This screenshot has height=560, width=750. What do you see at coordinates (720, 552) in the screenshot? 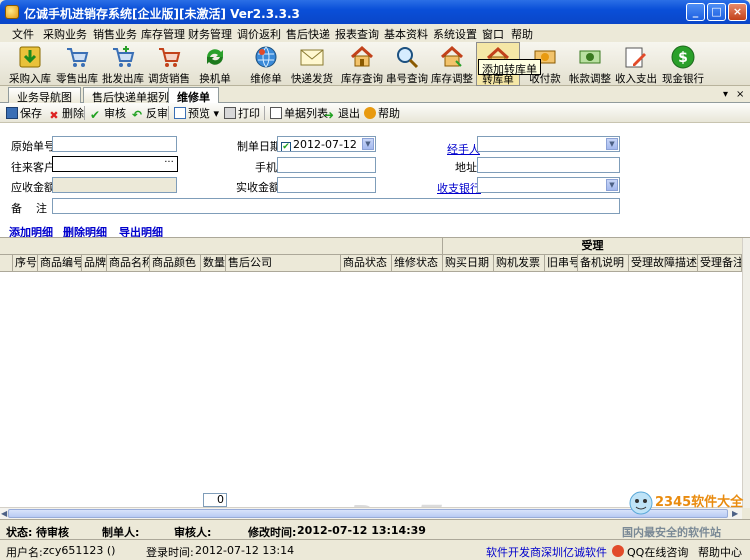
I see `help-center-link: 帮助中心` at bounding box center [720, 552].